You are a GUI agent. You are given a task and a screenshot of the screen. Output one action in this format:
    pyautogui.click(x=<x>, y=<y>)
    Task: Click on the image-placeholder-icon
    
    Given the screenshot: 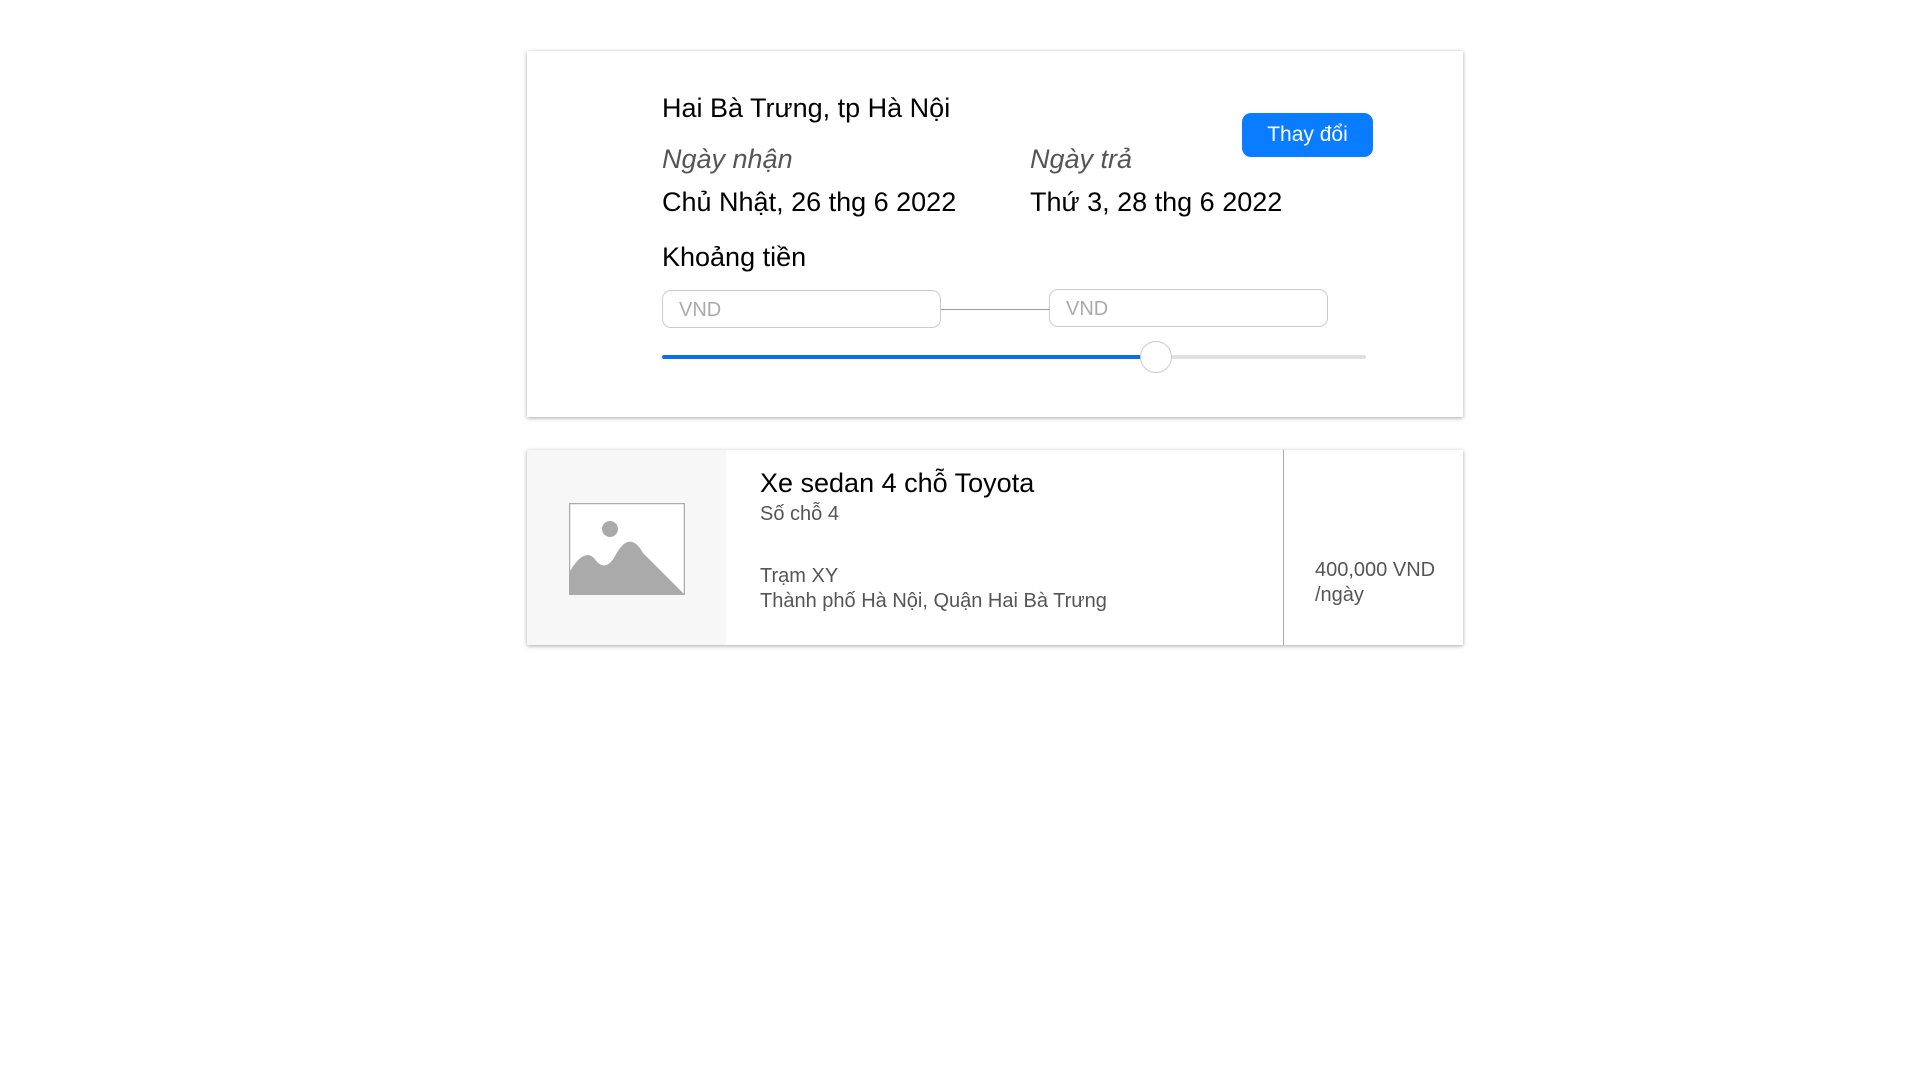 What is the action you would take?
    pyautogui.click(x=627, y=549)
    